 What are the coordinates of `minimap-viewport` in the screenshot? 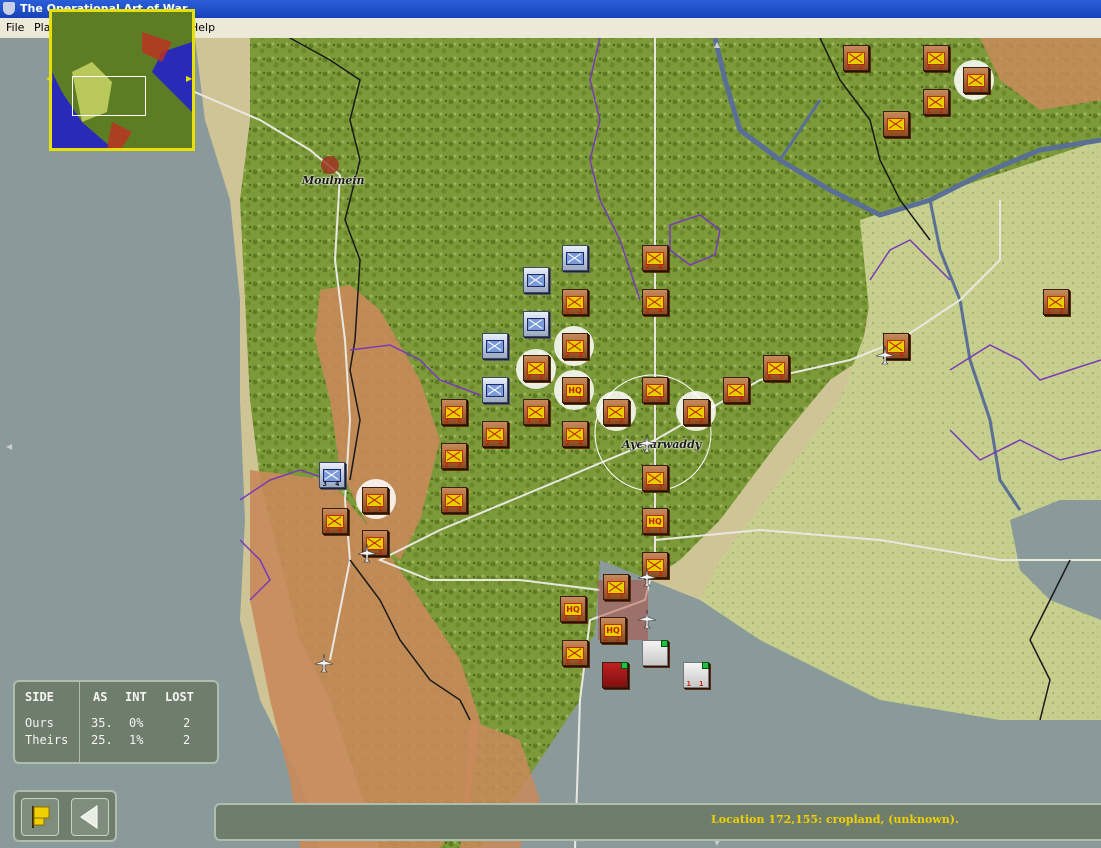 It's located at (109, 96).